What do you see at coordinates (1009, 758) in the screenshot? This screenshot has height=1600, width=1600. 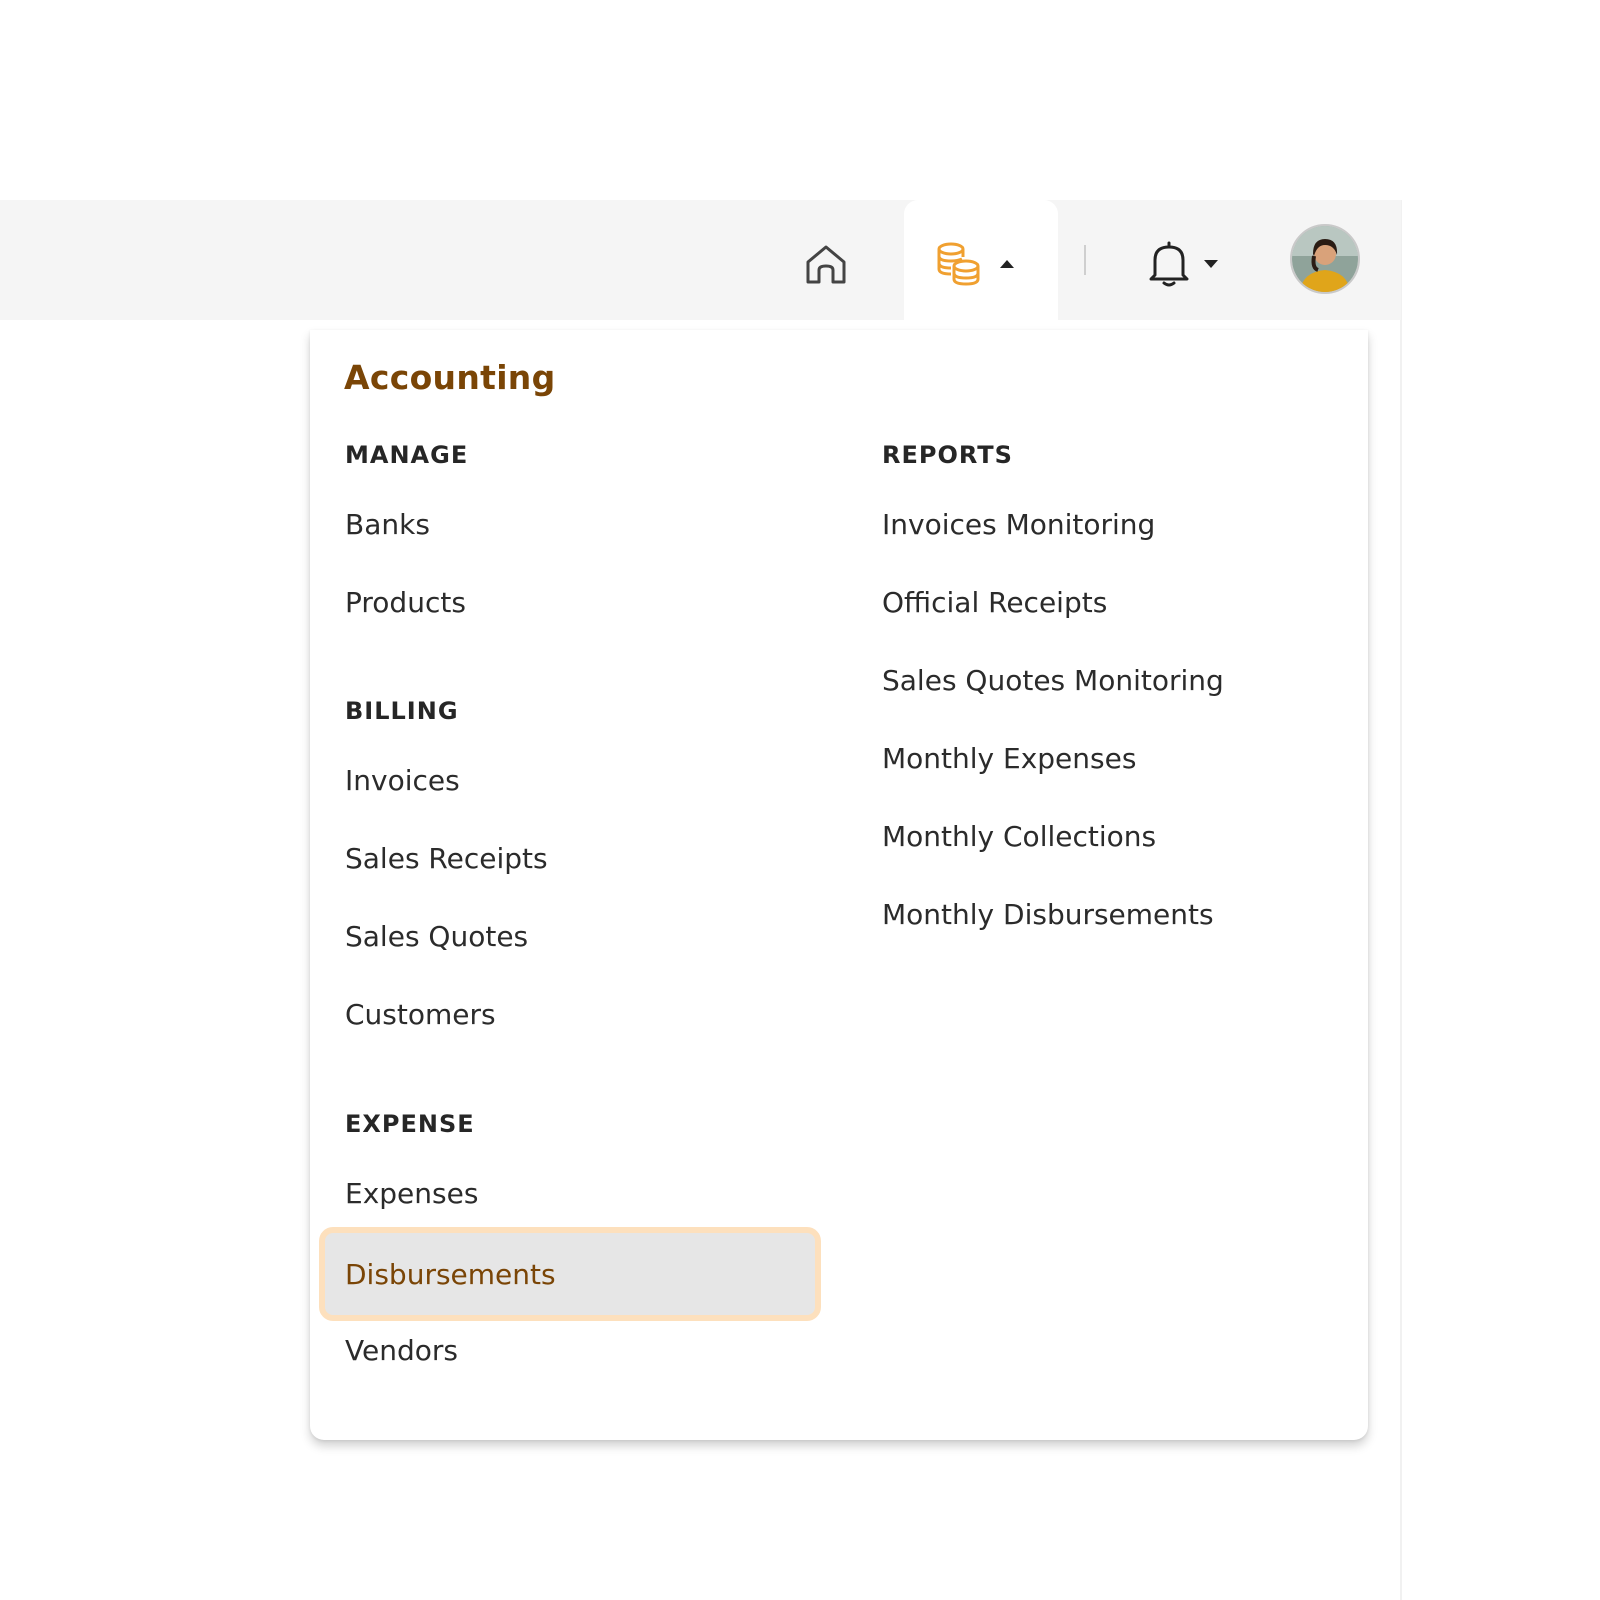 I see `menu-item-monthly-expenses: Monthly Expenses` at bounding box center [1009, 758].